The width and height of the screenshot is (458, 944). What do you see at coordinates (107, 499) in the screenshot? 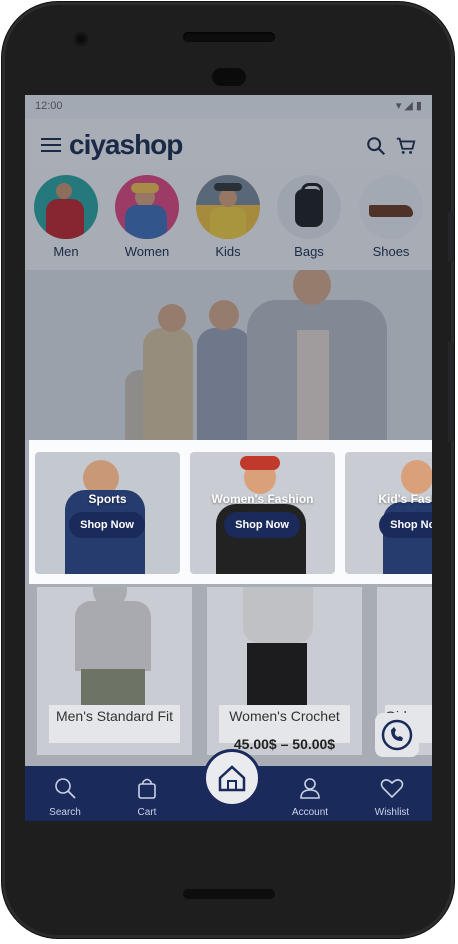
I see `popup-card-title: Sports` at bounding box center [107, 499].